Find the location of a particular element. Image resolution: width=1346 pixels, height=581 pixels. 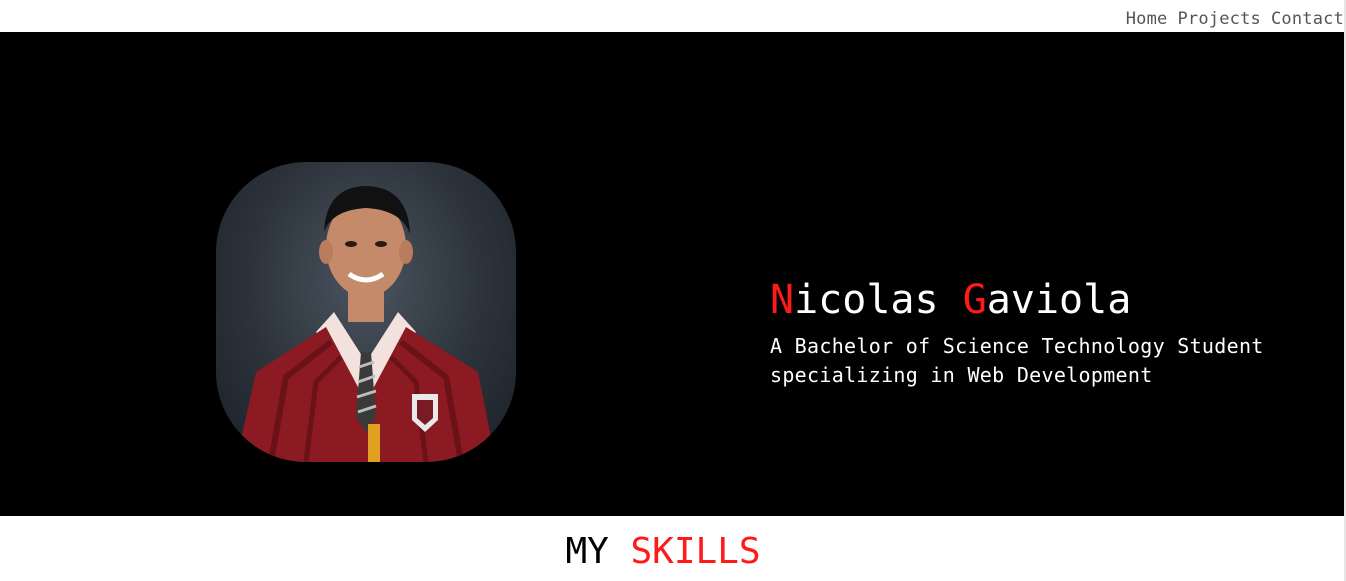

graduation-portrait-image is located at coordinates (366, 324).